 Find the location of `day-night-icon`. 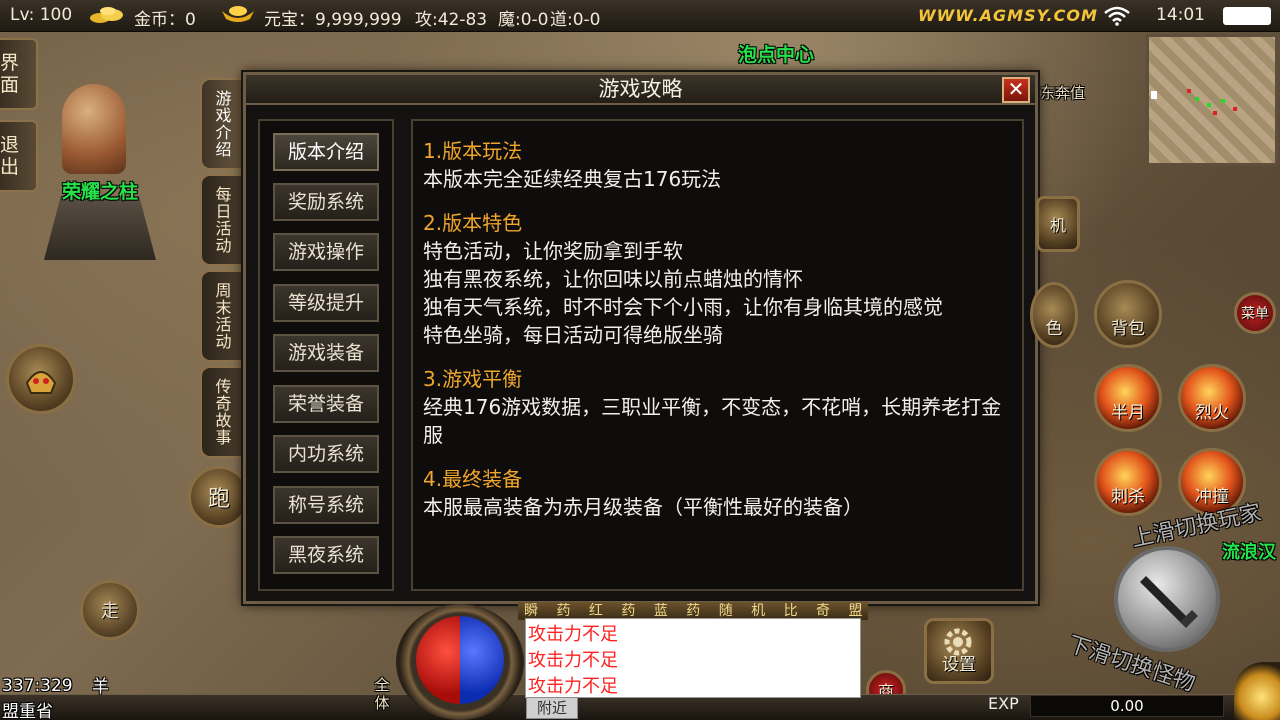

day-night-icon is located at coordinates (1257, 691).